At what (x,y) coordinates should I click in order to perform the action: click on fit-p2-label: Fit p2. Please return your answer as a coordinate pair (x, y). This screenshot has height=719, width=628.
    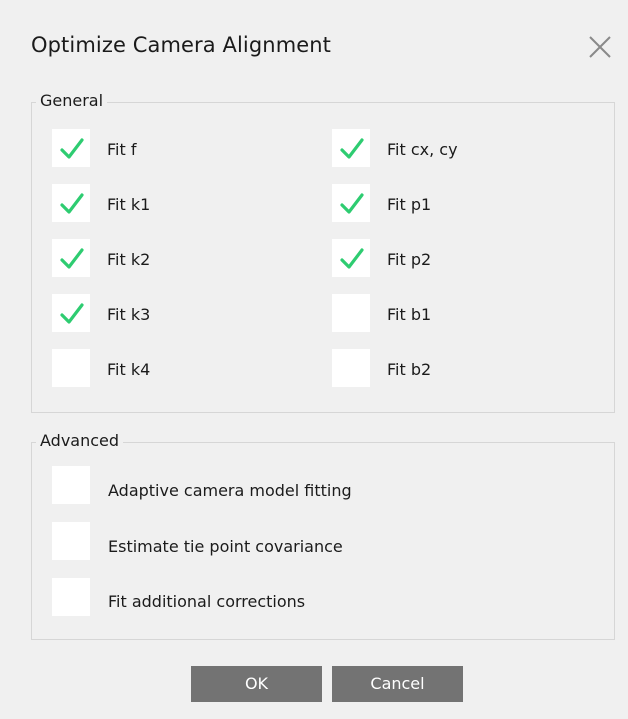
    Looking at the image, I should click on (409, 259).